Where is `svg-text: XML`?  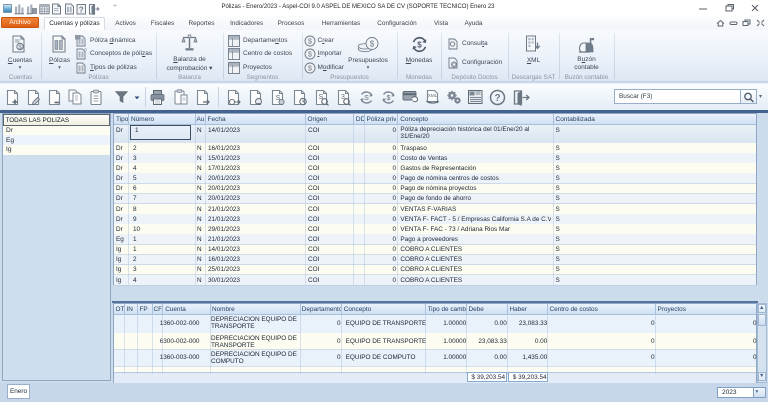 svg-text: XML is located at coordinates (433, 95).